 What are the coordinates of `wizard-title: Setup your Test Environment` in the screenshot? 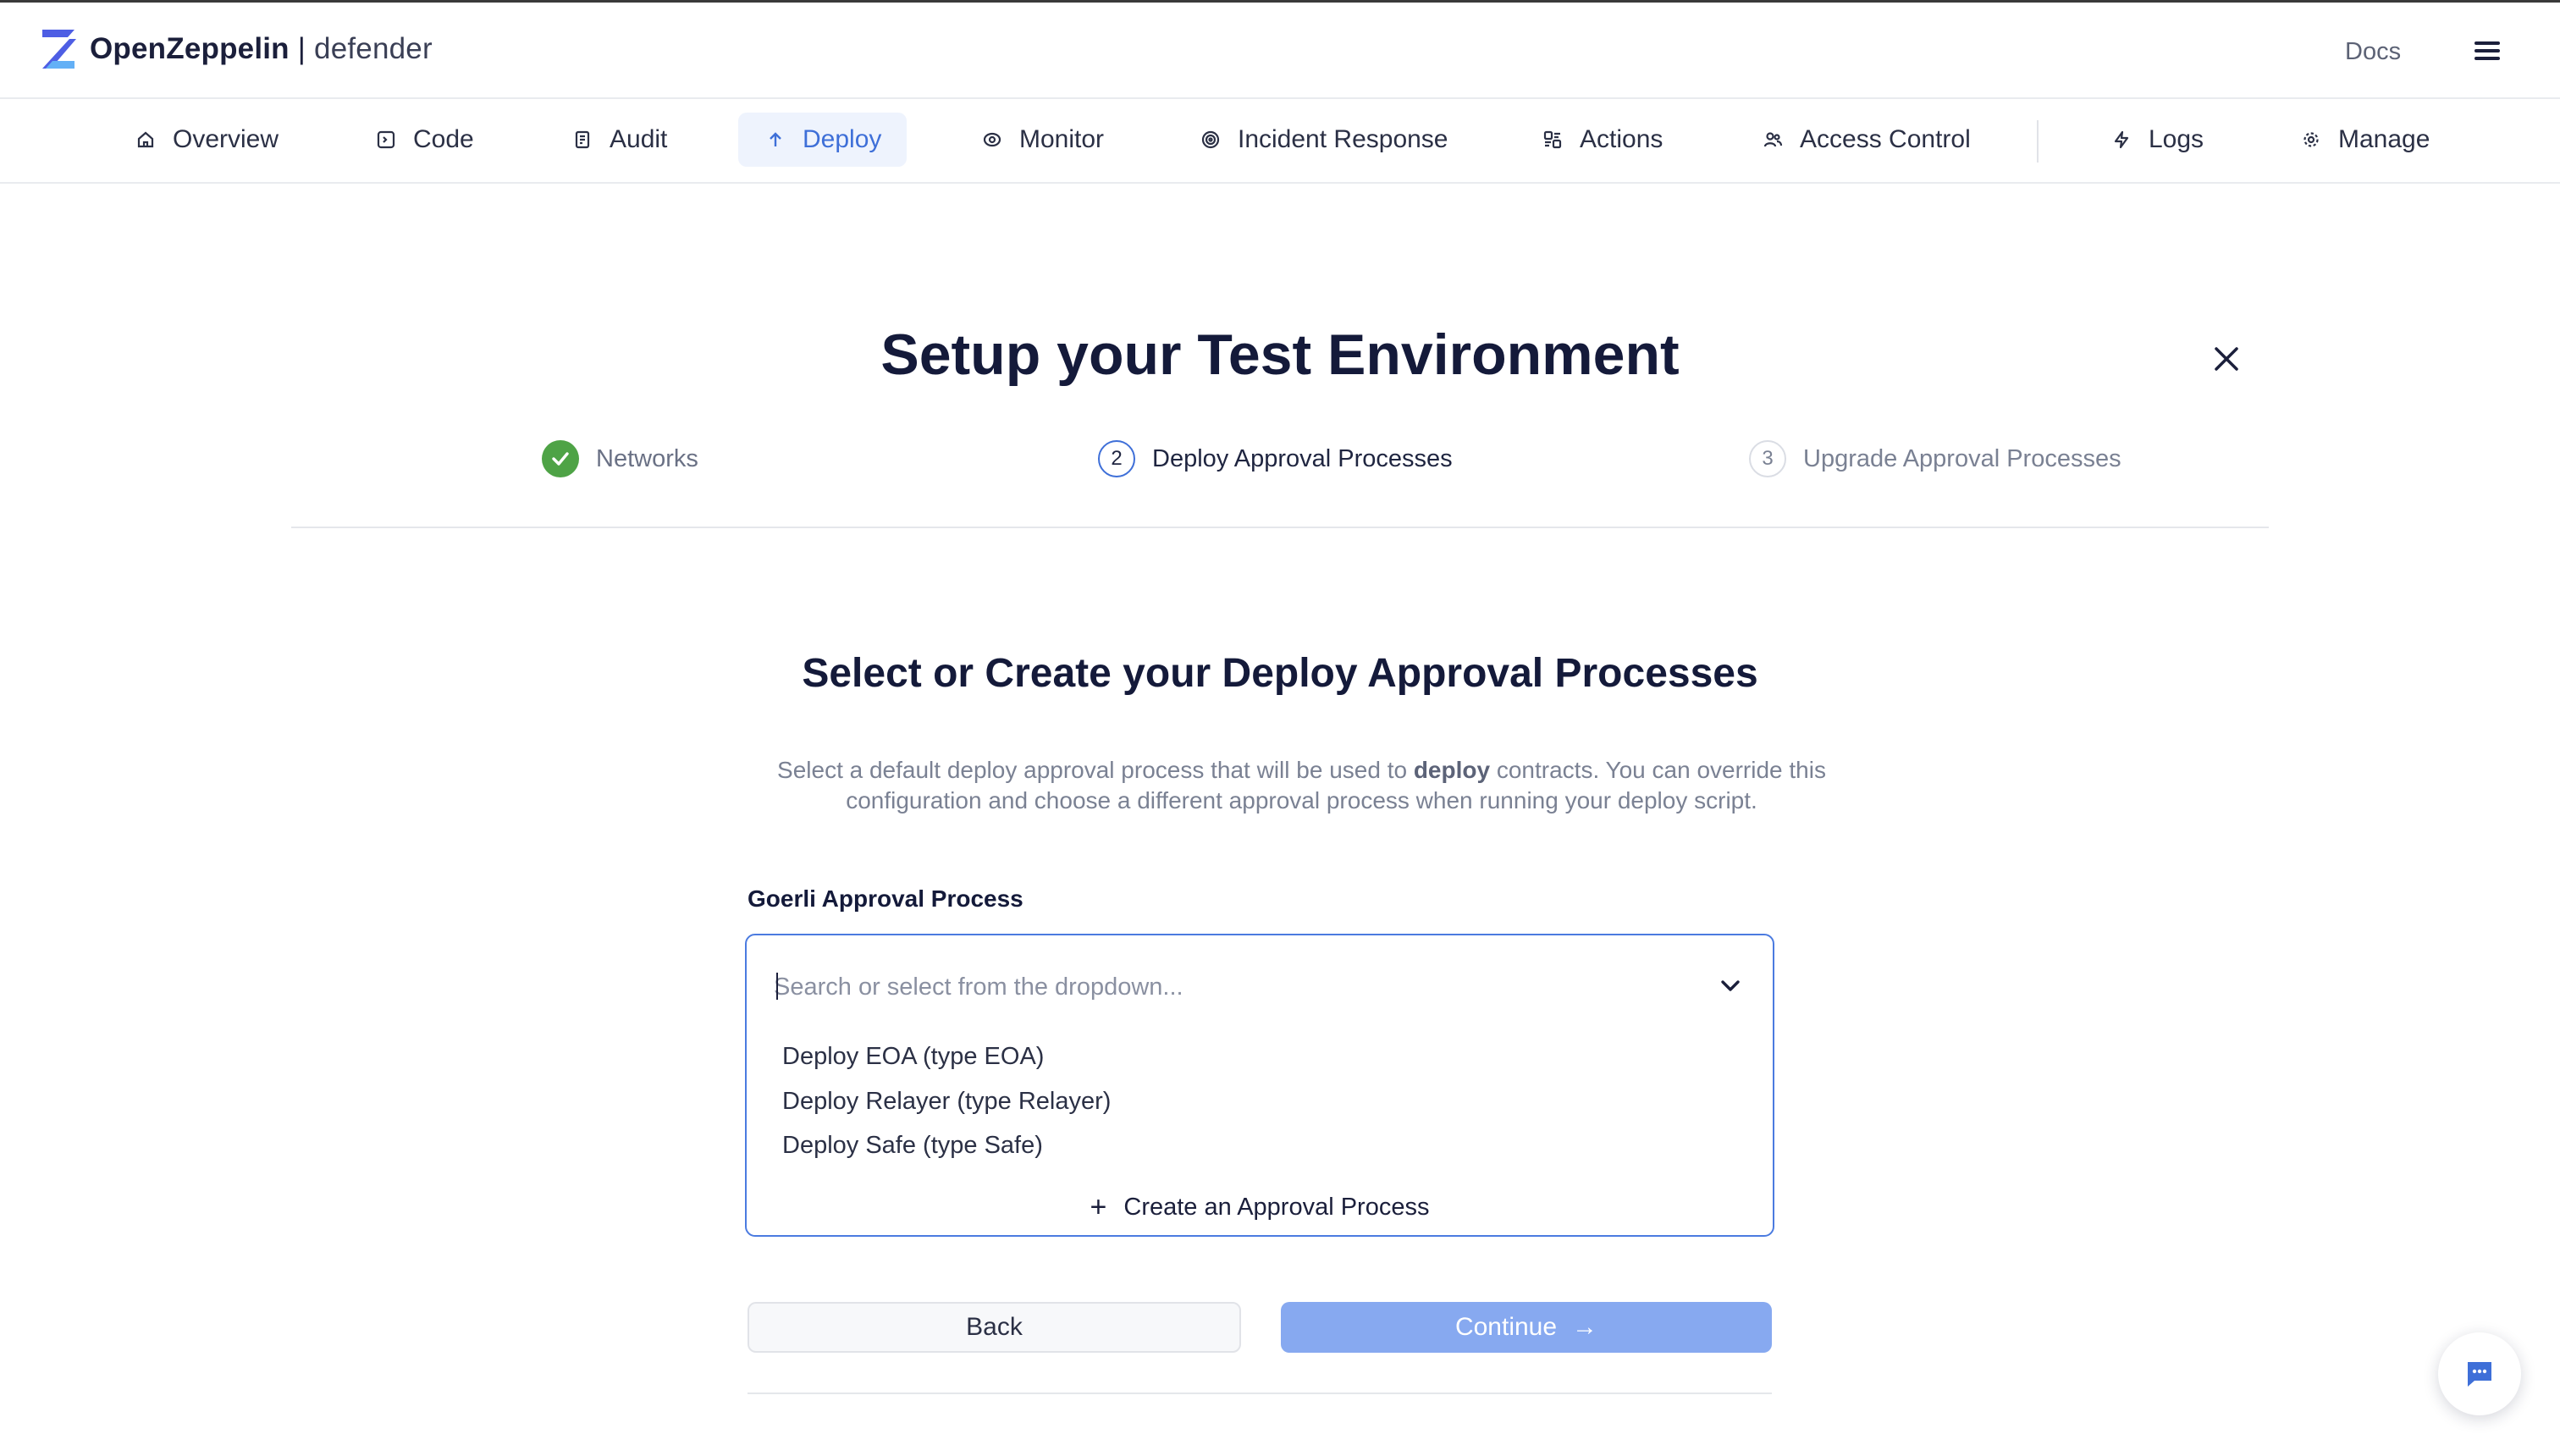 It's located at (1280, 355).